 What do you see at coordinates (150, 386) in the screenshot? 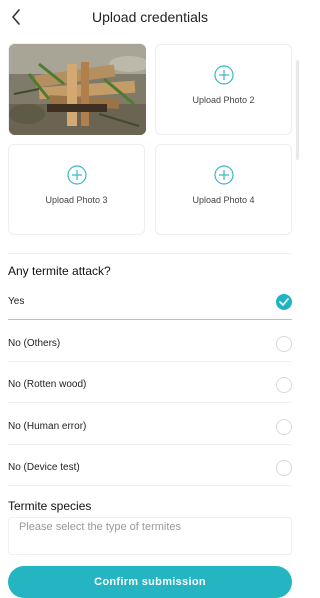
I see `option-no-rotten-wood: No (Rotten wood)` at bounding box center [150, 386].